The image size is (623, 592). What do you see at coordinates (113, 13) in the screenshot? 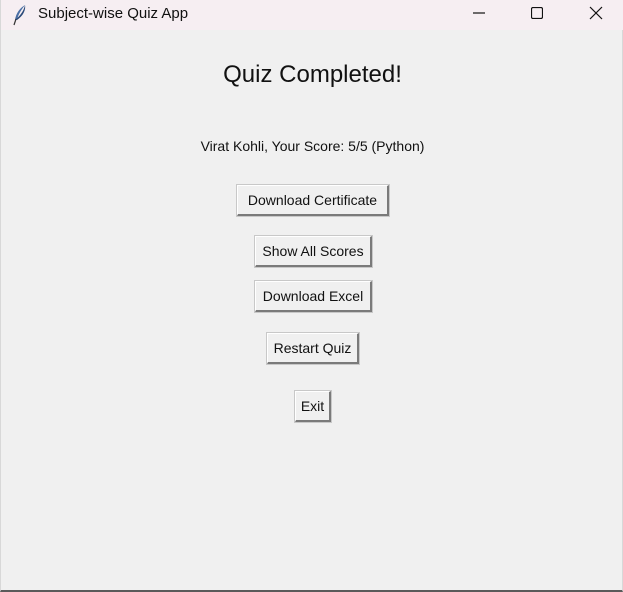
I see `window-title: Subject-wise Quiz App` at bounding box center [113, 13].